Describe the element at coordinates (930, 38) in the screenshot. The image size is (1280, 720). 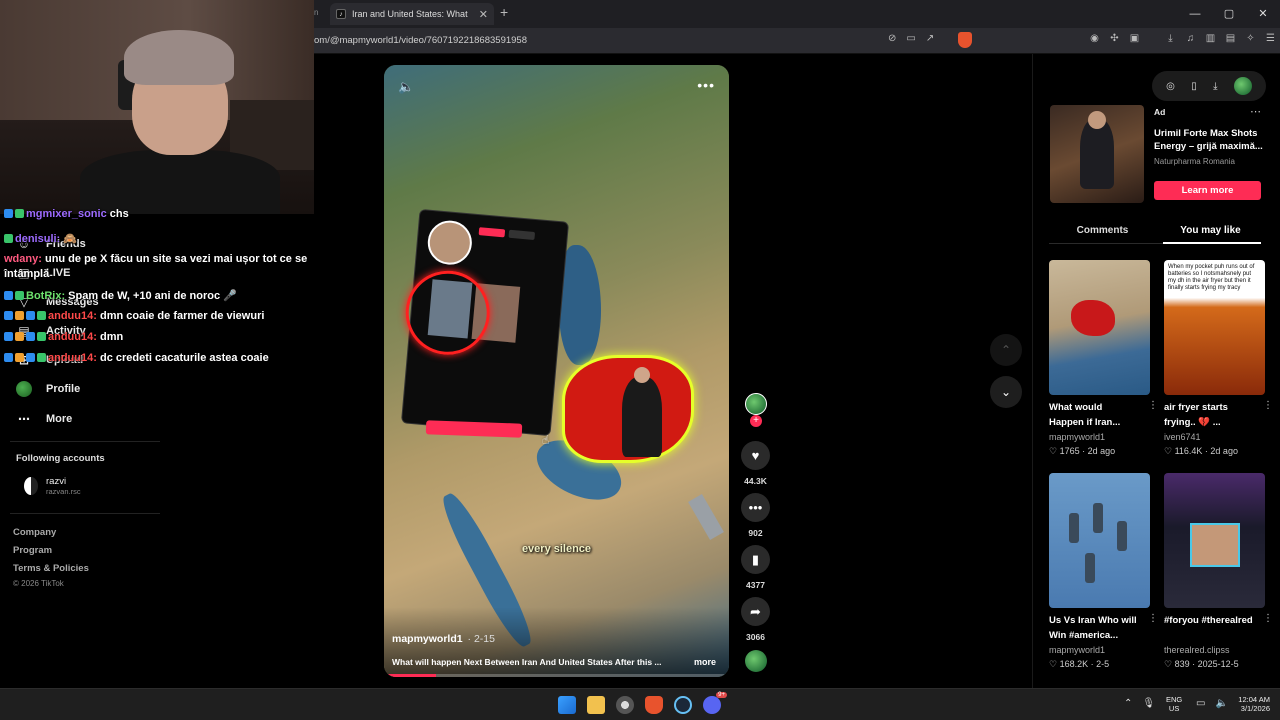
I see `share-icon: ↗` at that location.